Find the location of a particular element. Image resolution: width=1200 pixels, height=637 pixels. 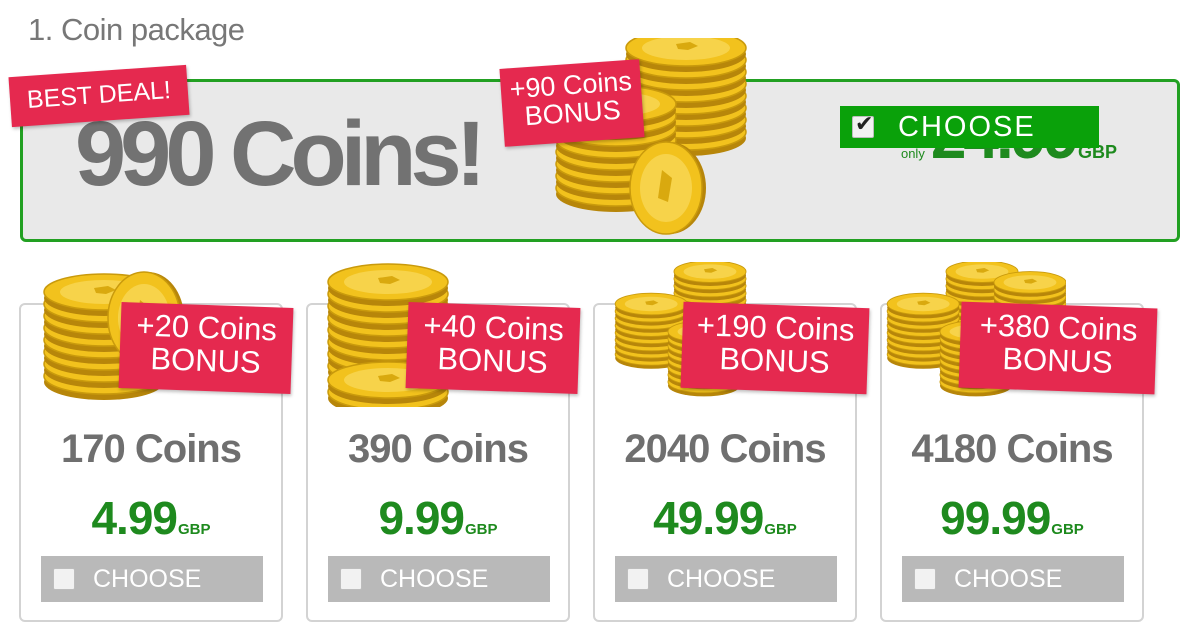

featured-choose-button: CHOOSE is located at coordinates (969, 127).